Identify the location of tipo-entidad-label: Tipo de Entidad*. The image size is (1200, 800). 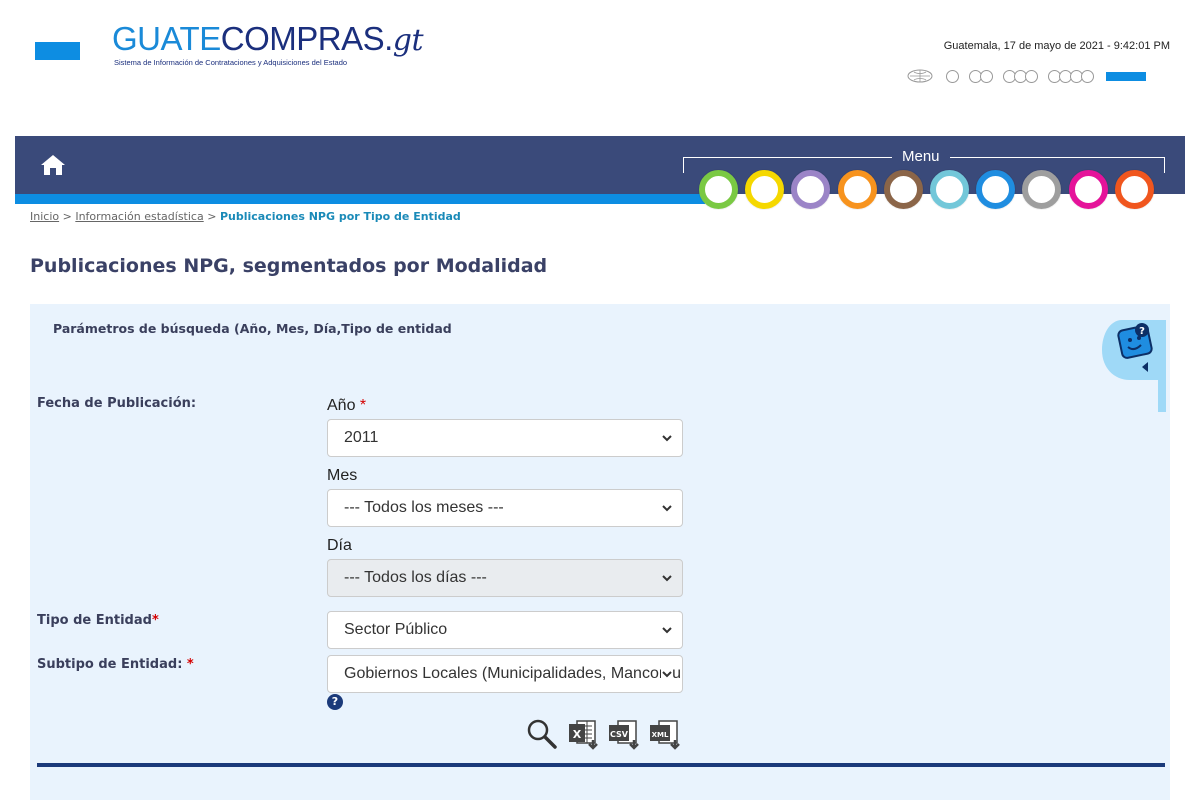
(98, 620).